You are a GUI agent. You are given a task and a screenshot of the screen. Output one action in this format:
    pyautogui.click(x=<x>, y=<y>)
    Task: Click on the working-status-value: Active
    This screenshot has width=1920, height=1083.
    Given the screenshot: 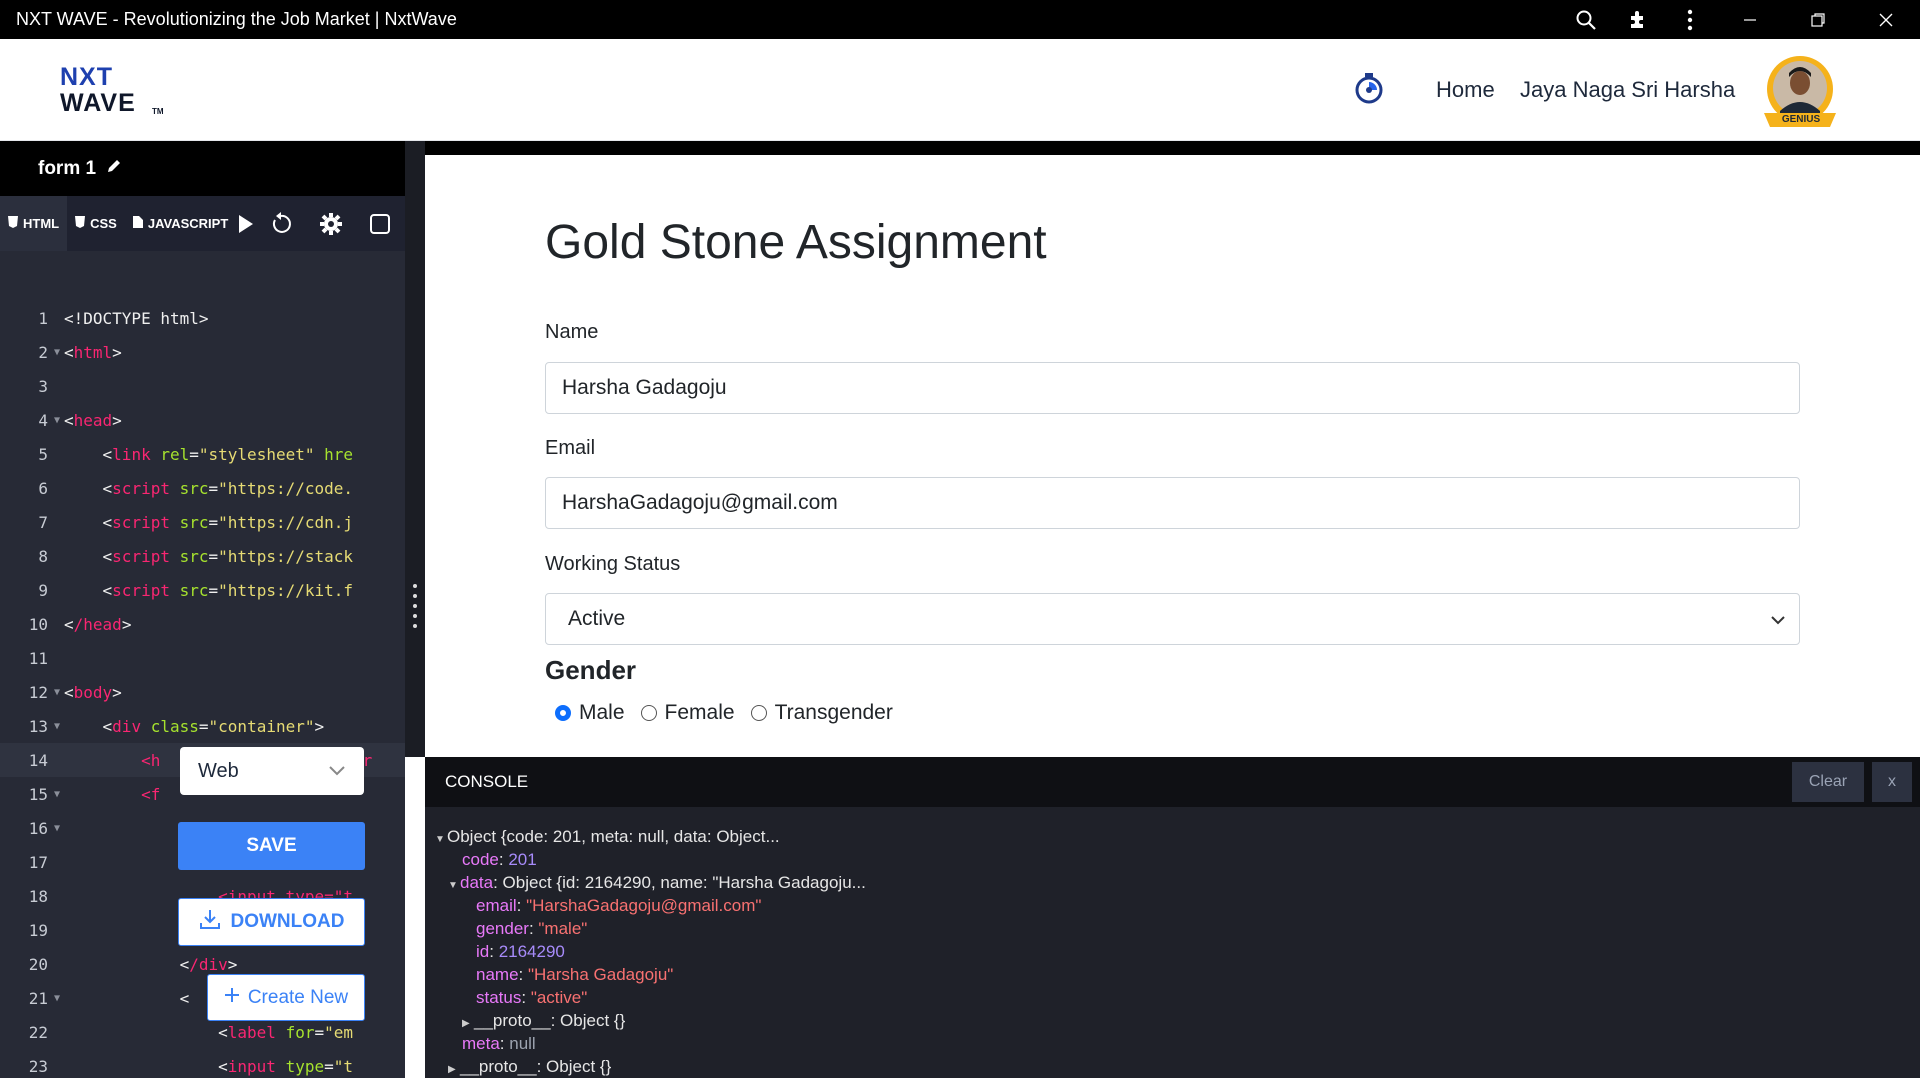 What is the action you would take?
    pyautogui.click(x=597, y=618)
    